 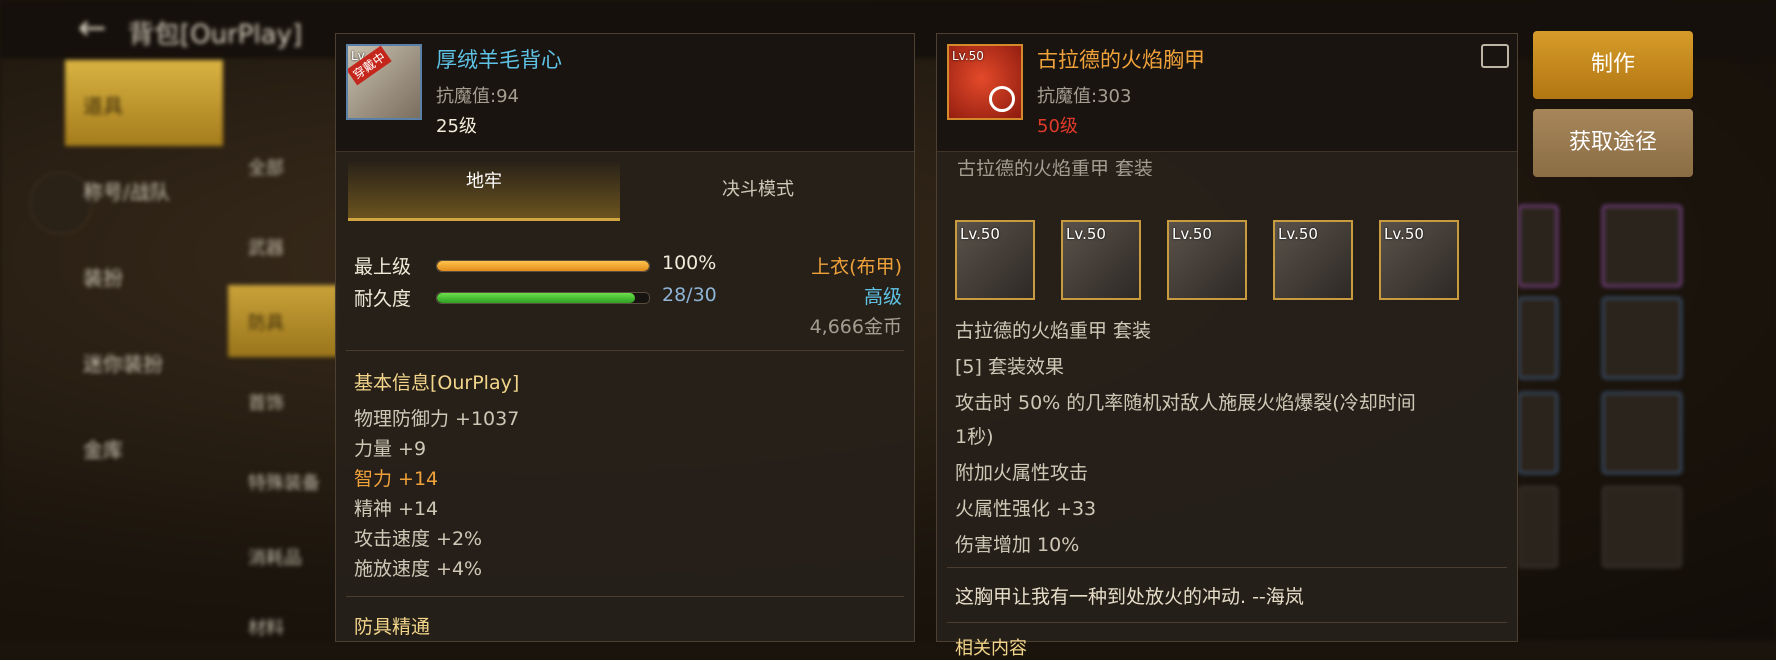 What do you see at coordinates (1022, 473) in the screenshot?
I see `effect-fire-attack: 附加火属性攻击` at bounding box center [1022, 473].